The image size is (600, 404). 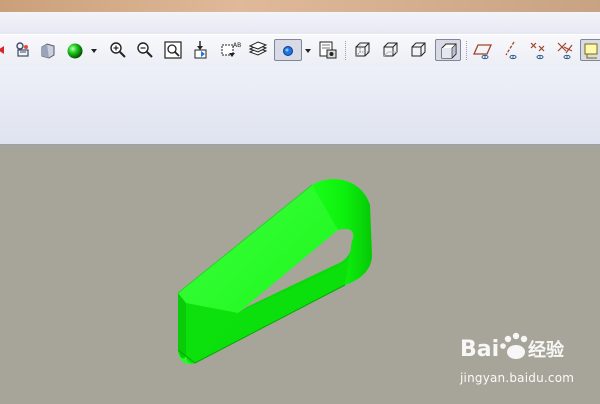 I want to click on spin-center-button: AB, so click(x=230, y=50).